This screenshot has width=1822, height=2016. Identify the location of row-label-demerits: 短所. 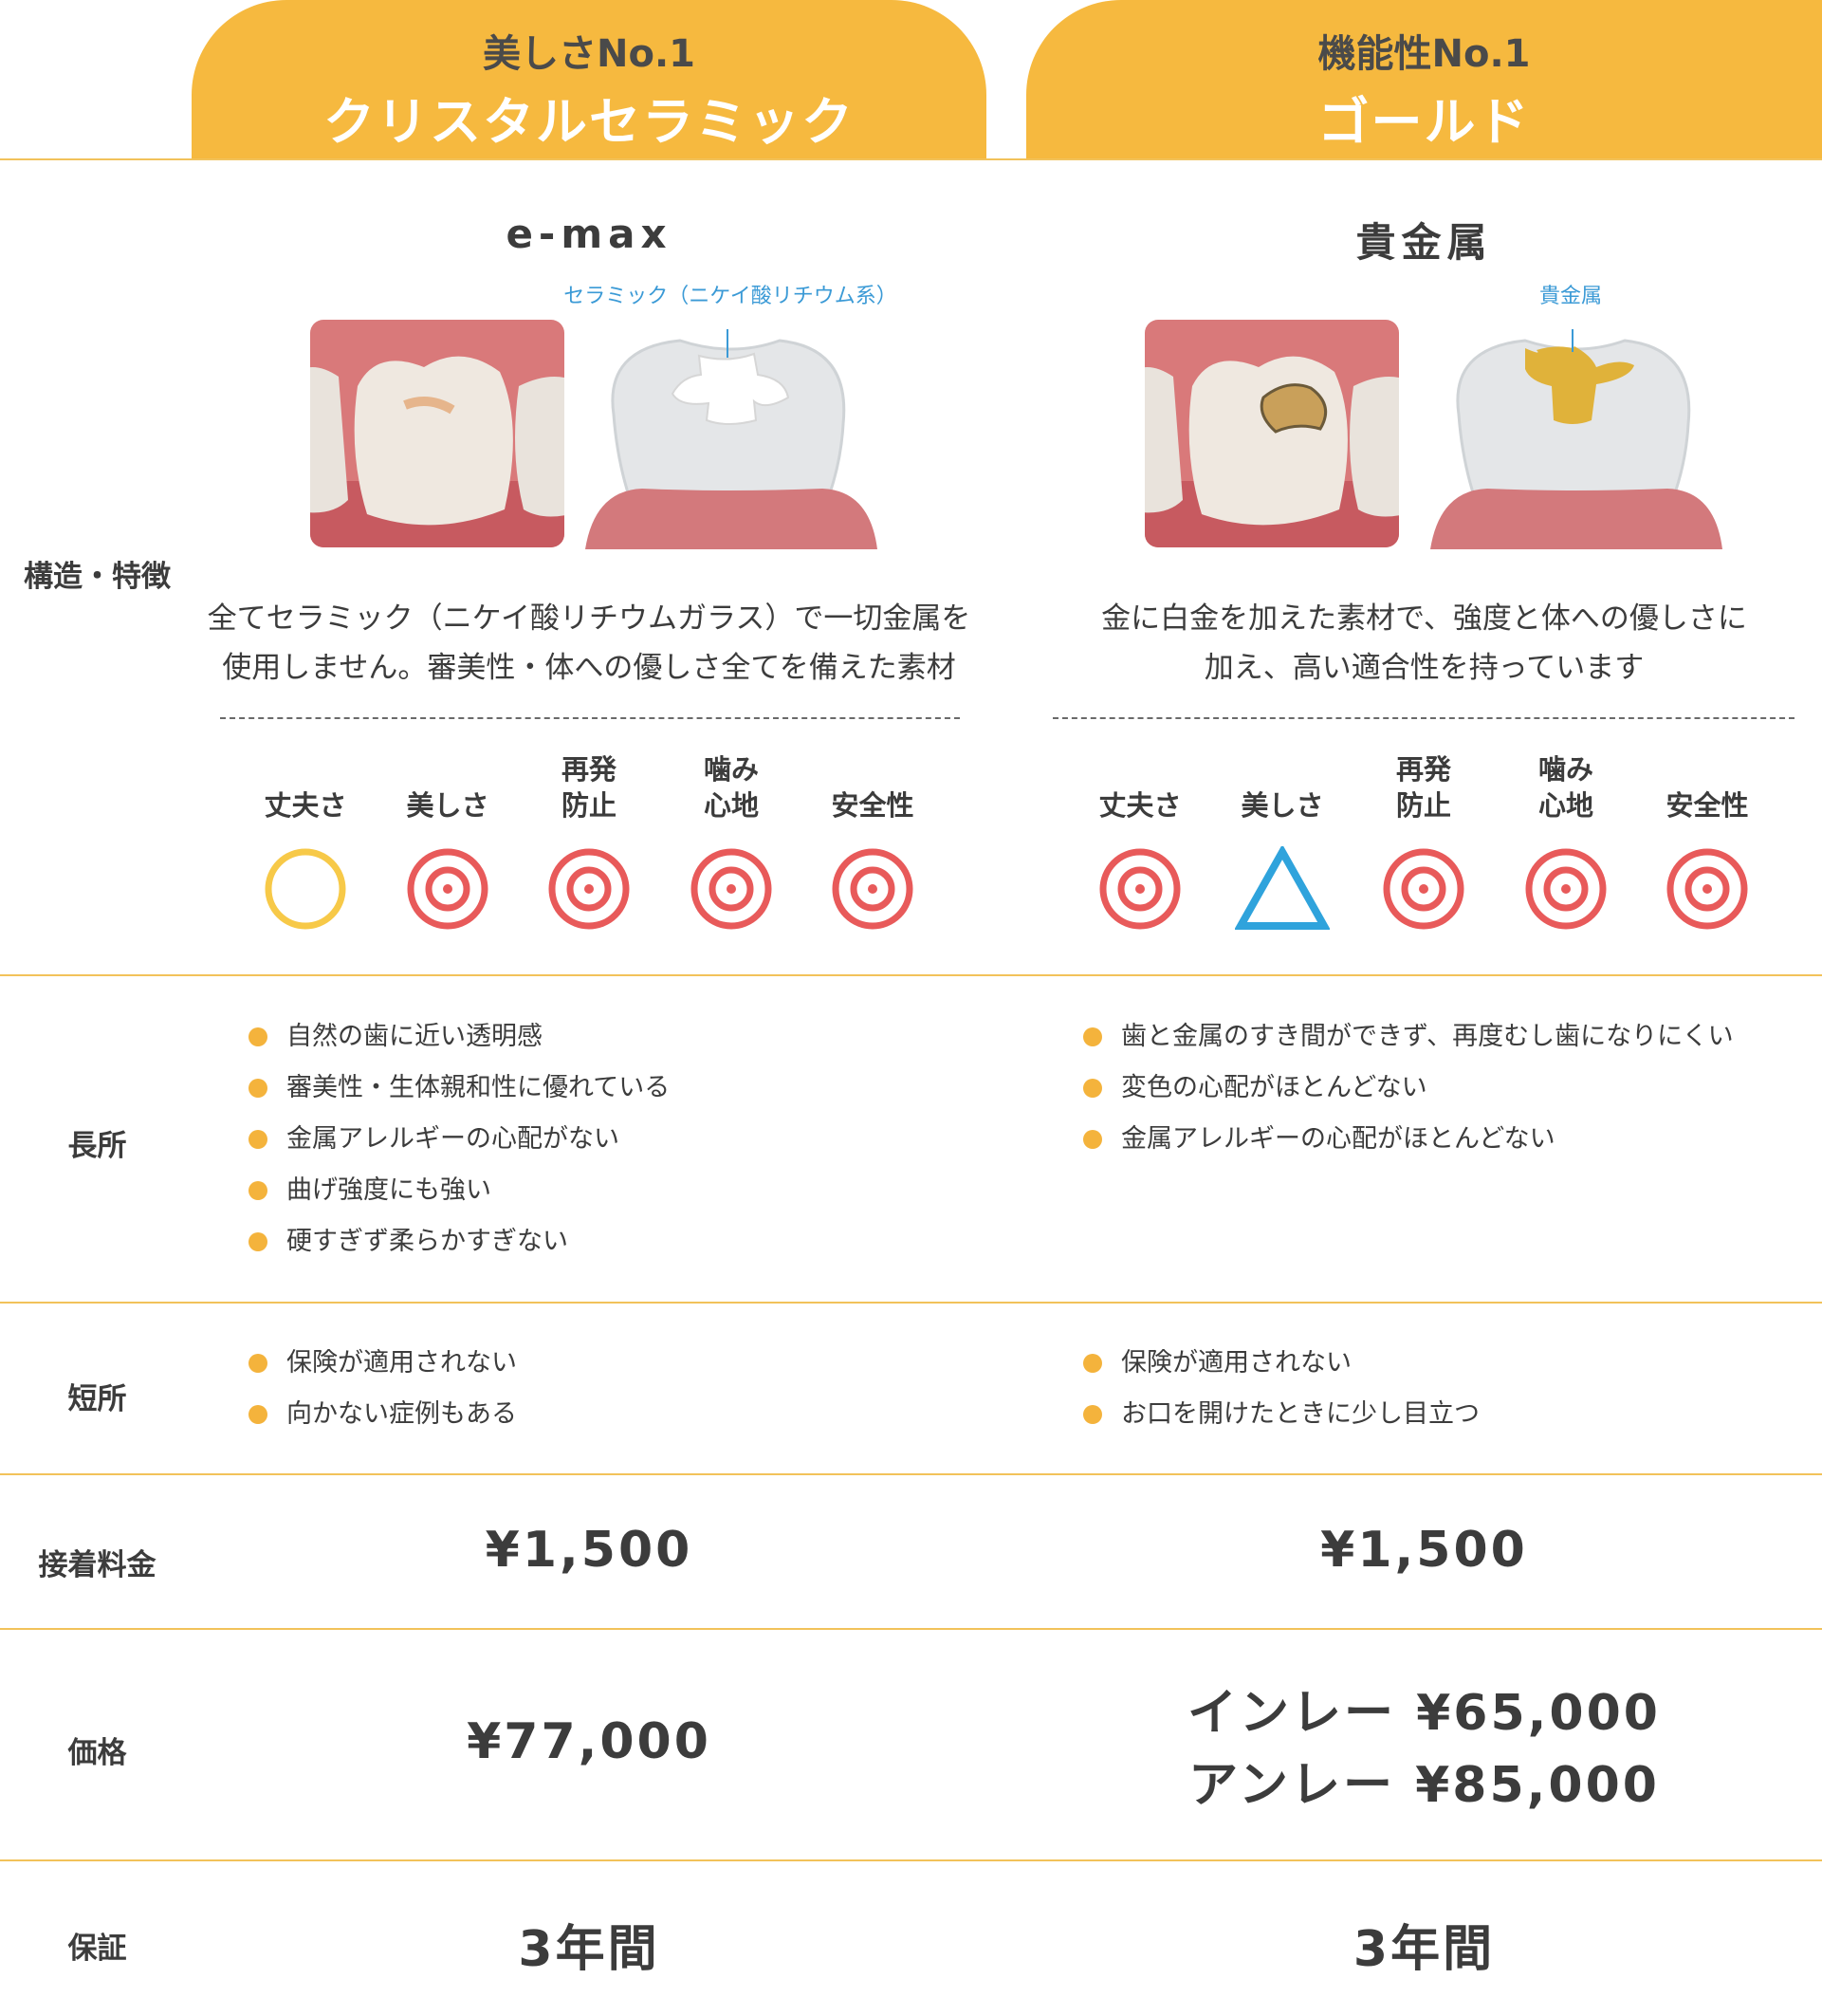
(97, 1399).